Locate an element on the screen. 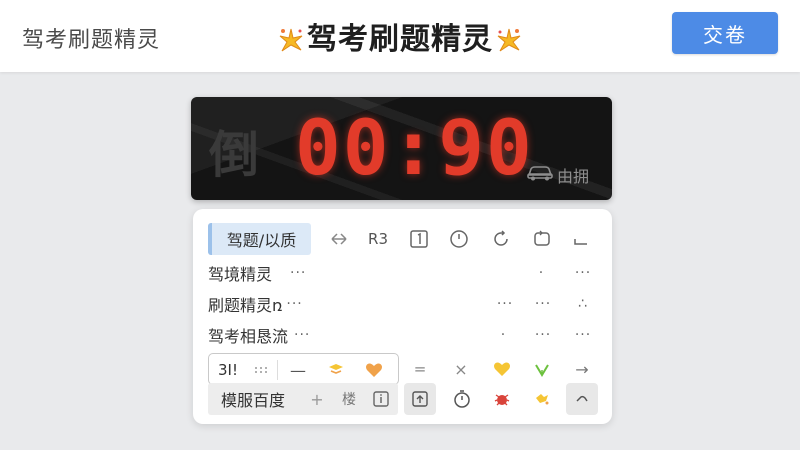 This screenshot has height=450, width=800. row-label-liu: 驾考相恳流 ··· is located at coordinates (259, 335).